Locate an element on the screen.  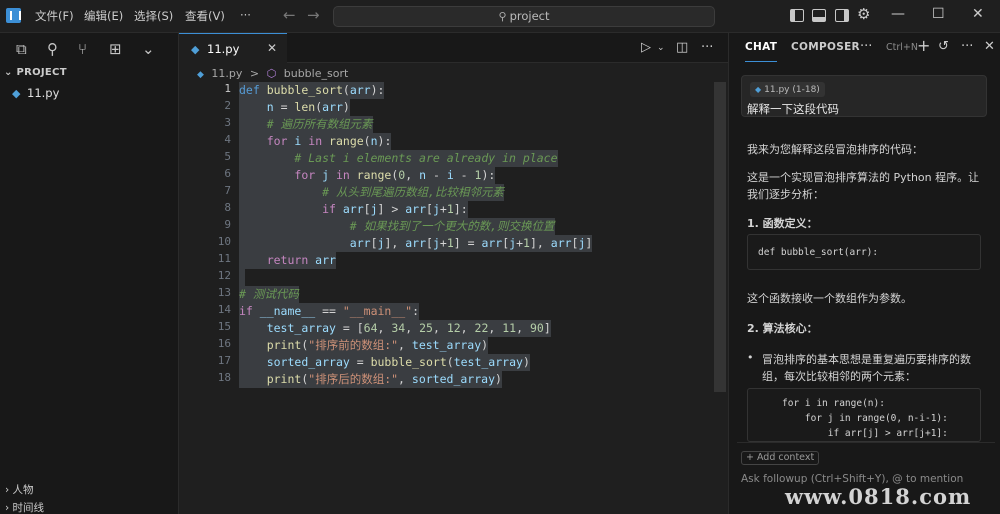
code-token: 11 is located at coordinates (509, 328).